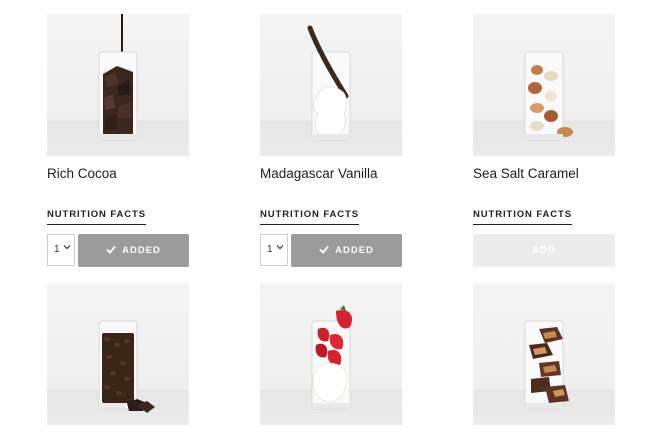 The width and height of the screenshot is (650, 433). What do you see at coordinates (544, 85) in the screenshot?
I see `product-image-sea-salt-caramel` at bounding box center [544, 85].